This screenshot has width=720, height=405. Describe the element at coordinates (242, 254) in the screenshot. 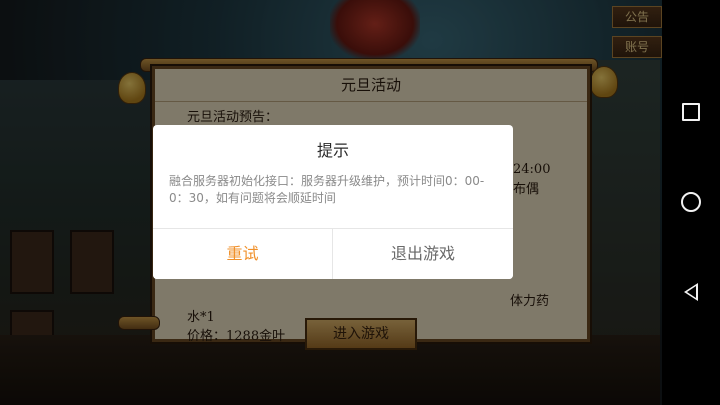

I see `retry-button: 重试` at that location.